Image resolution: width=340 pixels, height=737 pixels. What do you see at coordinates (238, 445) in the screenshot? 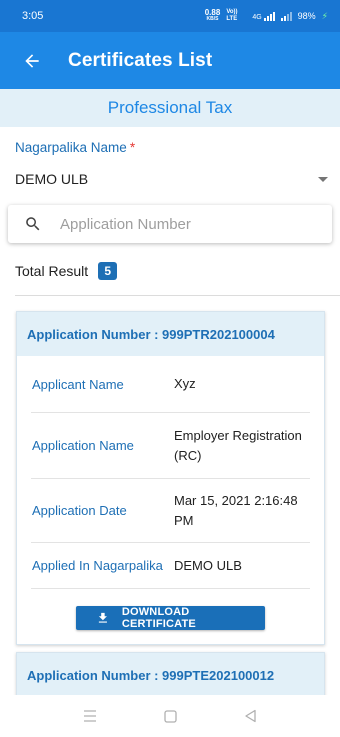
I see `detail-value: Employer Registration (RC)` at bounding box center [238, 445].